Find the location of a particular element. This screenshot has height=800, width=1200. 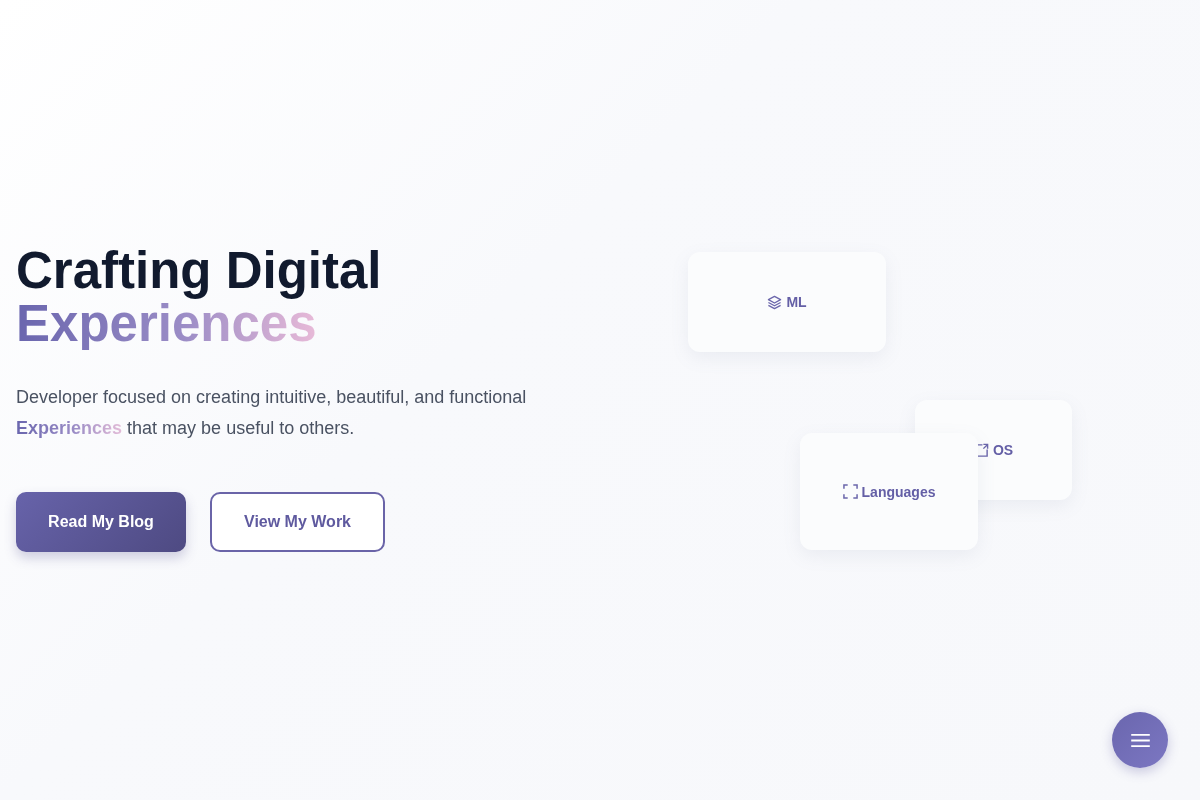

read-blog-button: Read My Blog is located at coordinates (101, 522).